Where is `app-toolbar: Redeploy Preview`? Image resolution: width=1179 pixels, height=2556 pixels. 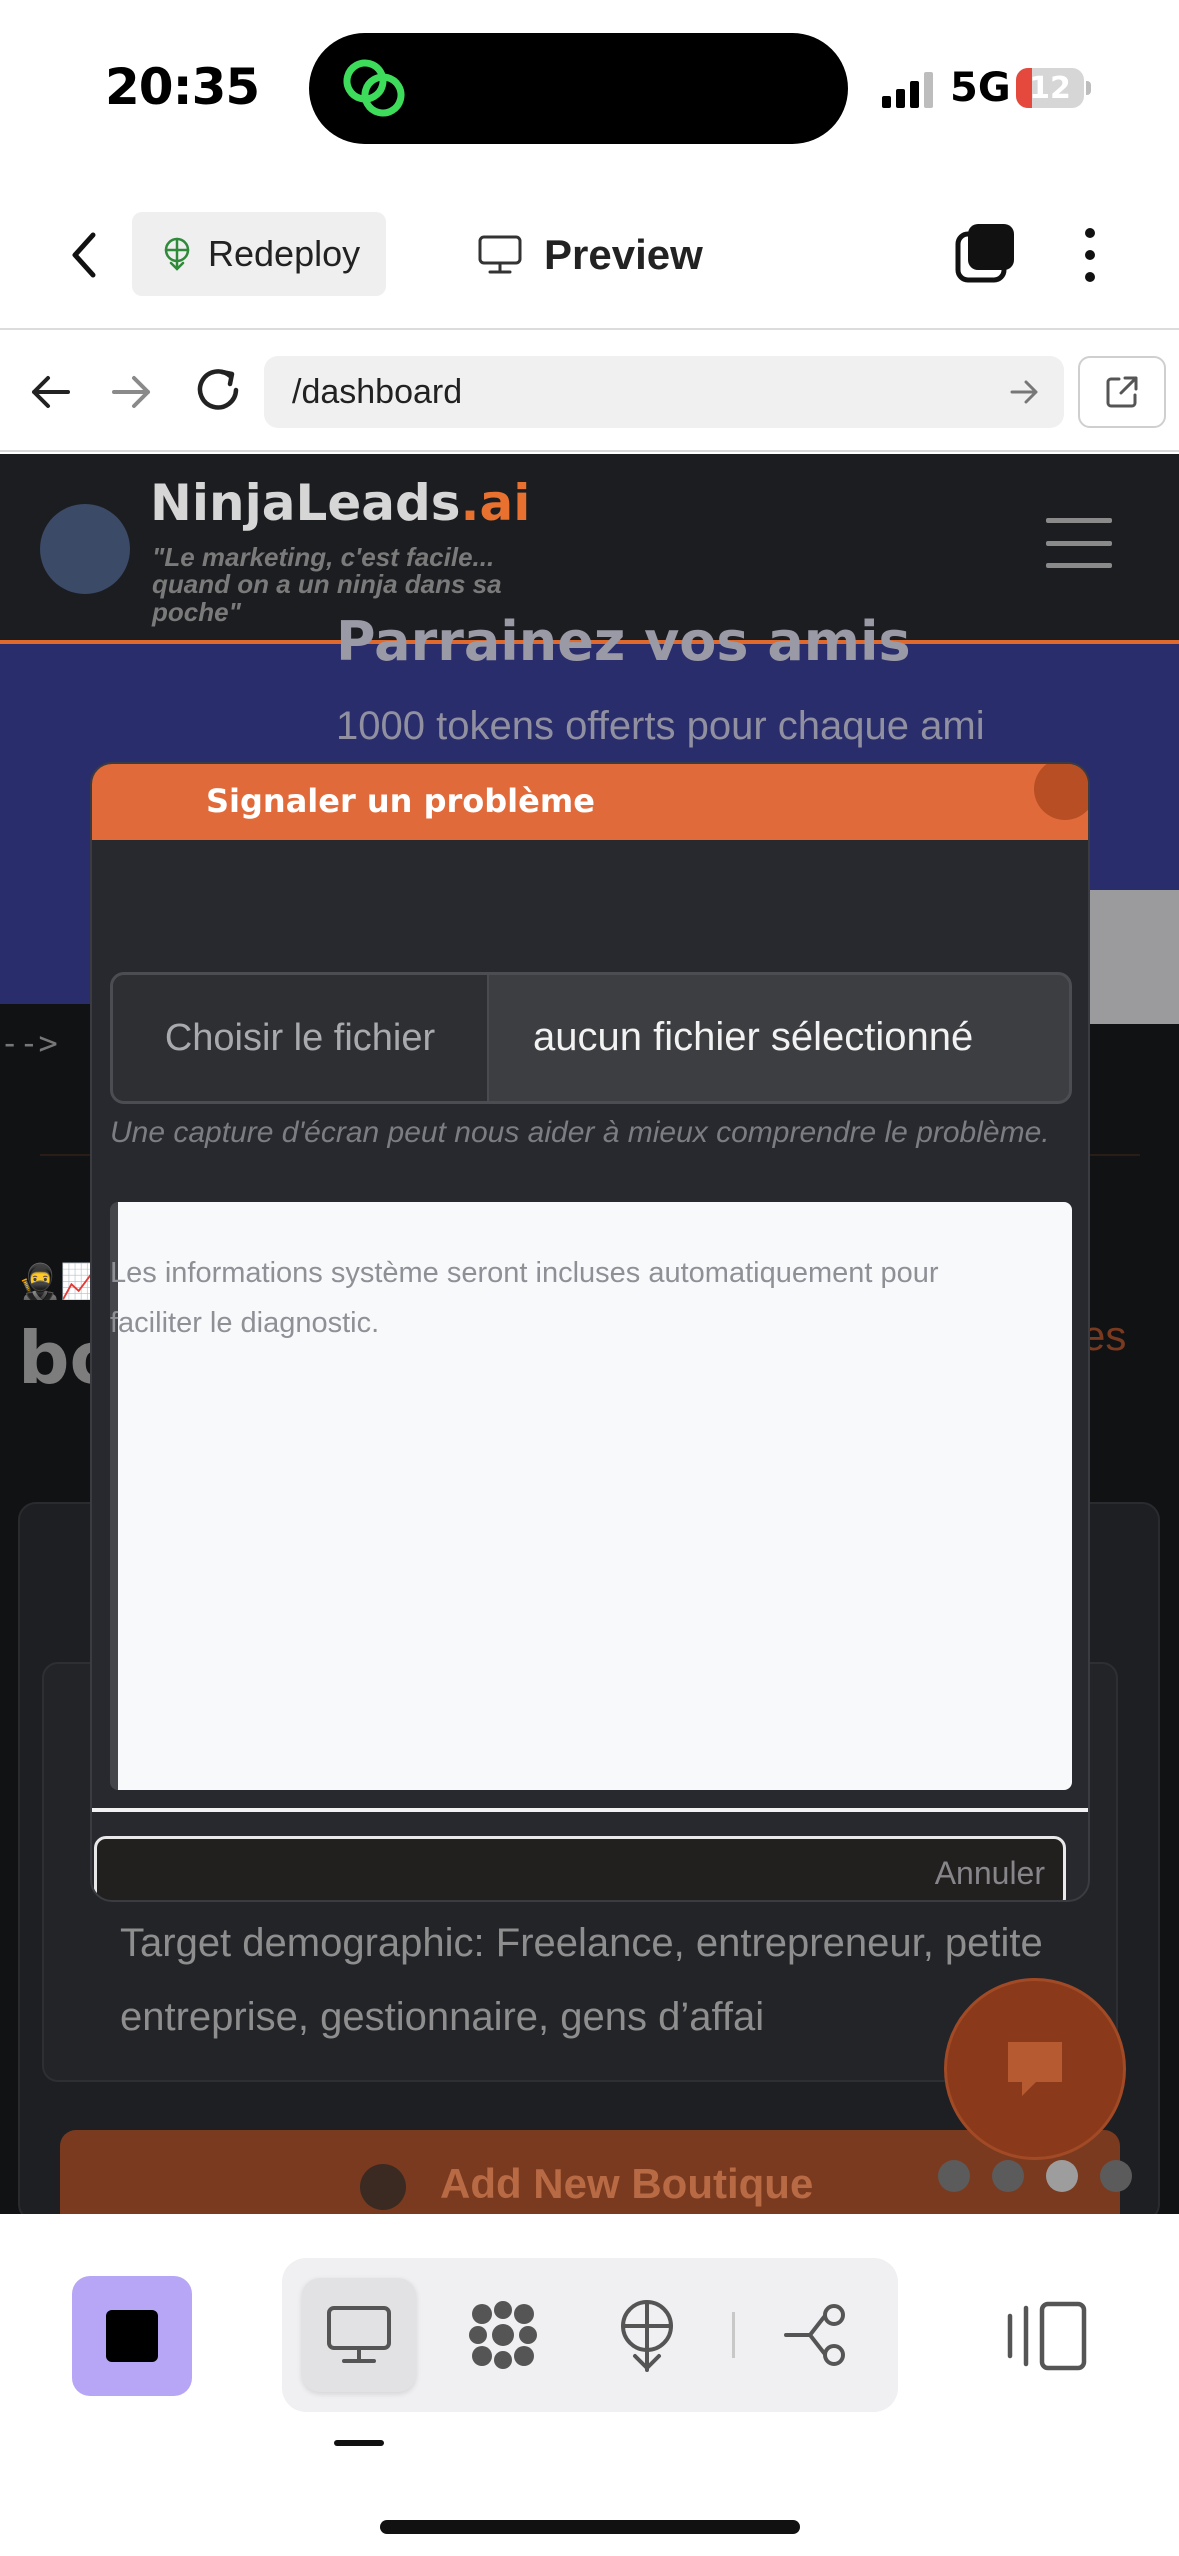
app-toolbar: Redeploy Preview is located at coordinates (589, 260).